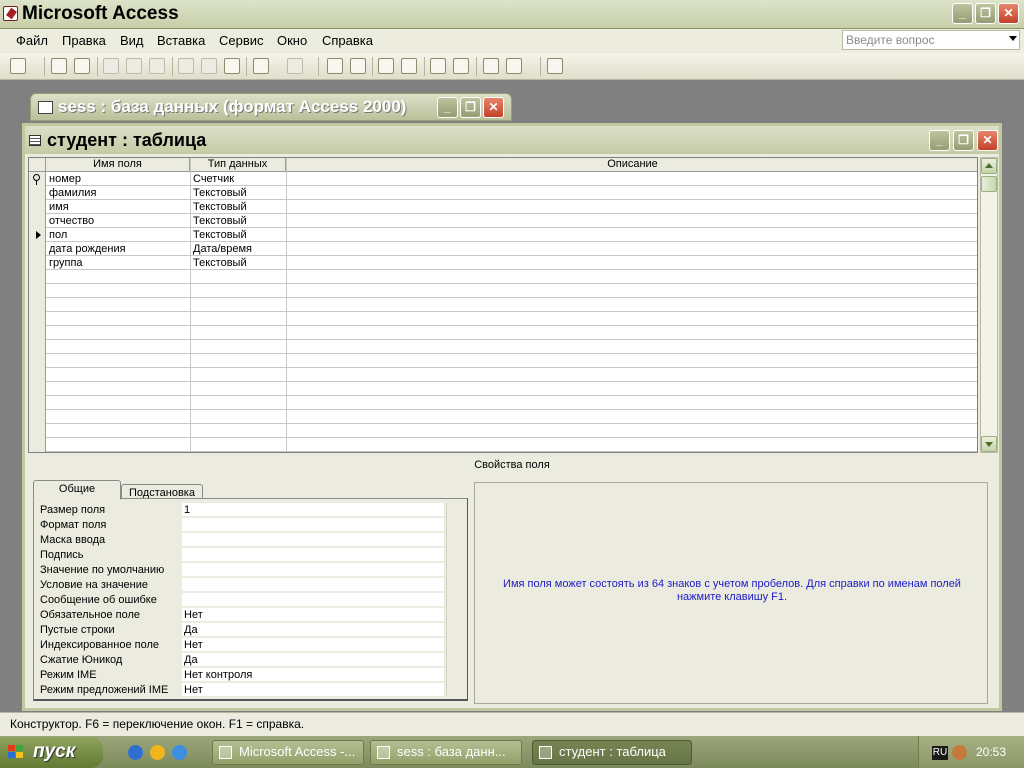  I want to click on table-row: фамилия Текстовый, so click(503, 193).